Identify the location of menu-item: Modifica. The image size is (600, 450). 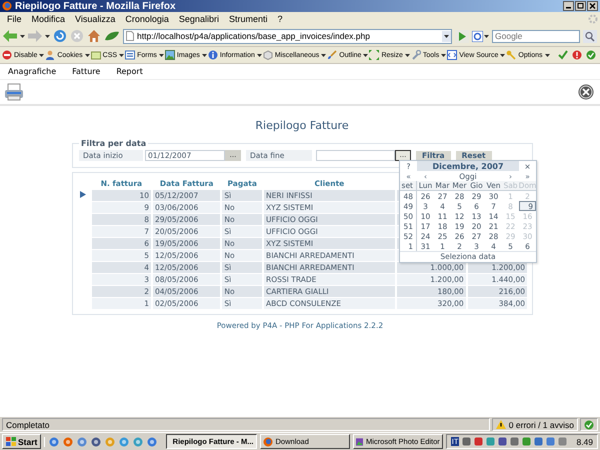
(48, 19).